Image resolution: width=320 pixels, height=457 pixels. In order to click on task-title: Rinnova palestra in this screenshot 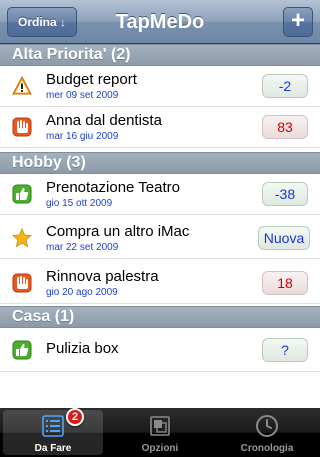, I will do `click(102, 276)`.